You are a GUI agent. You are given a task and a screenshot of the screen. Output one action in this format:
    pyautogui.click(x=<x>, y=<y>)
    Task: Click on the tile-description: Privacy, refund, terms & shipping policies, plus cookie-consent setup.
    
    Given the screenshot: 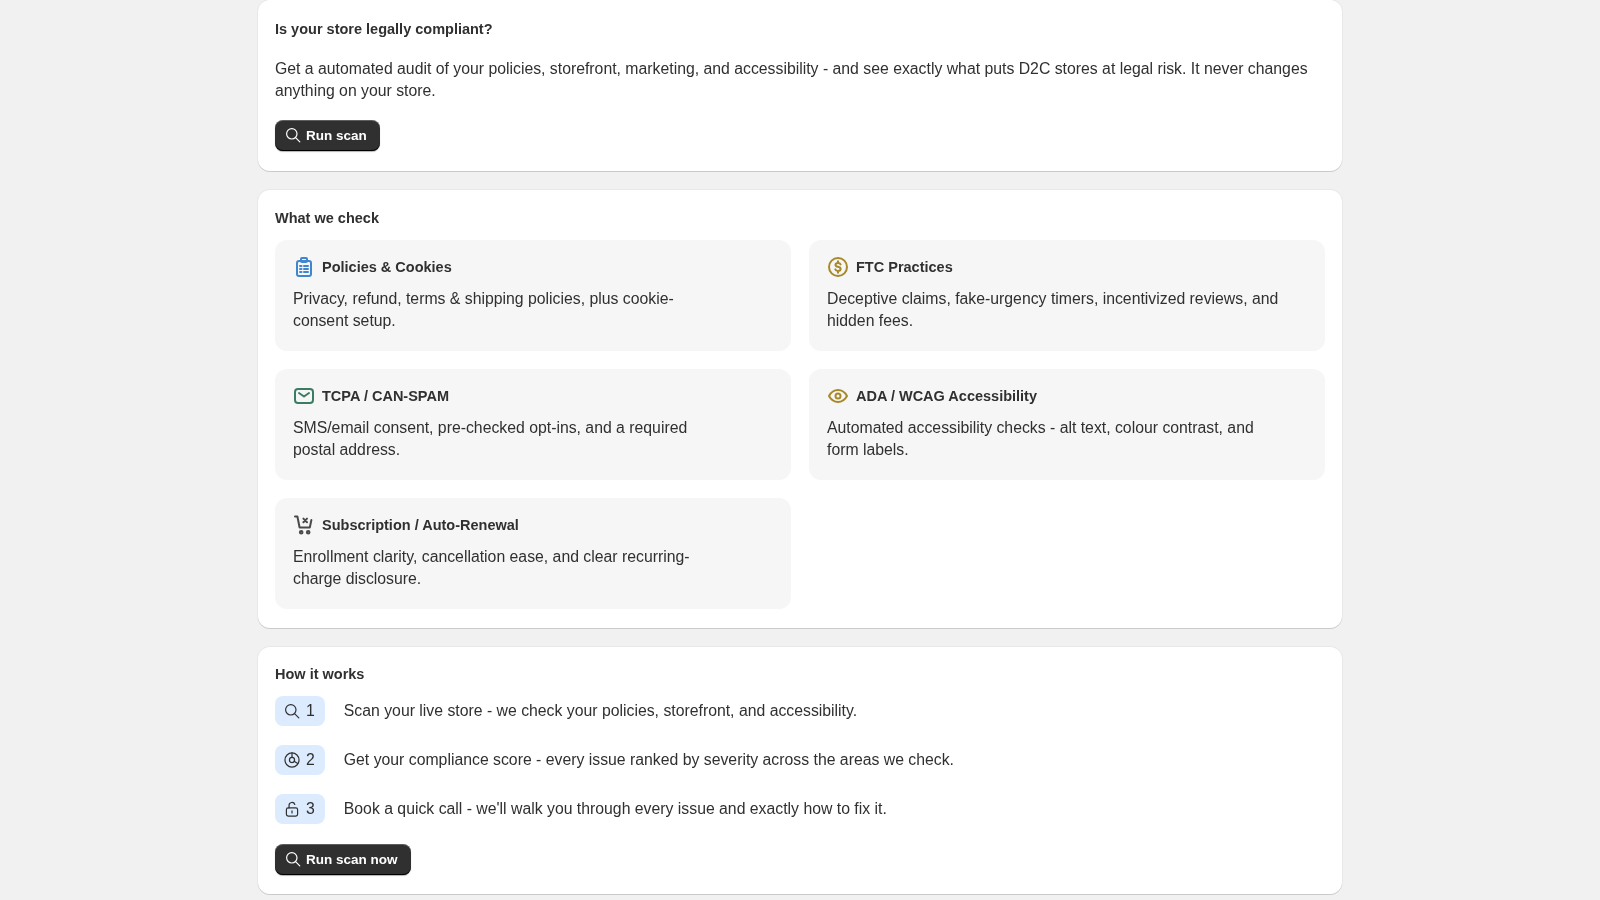 What is the action you would take?
    pyautogui.click(x=484, y=309)
    